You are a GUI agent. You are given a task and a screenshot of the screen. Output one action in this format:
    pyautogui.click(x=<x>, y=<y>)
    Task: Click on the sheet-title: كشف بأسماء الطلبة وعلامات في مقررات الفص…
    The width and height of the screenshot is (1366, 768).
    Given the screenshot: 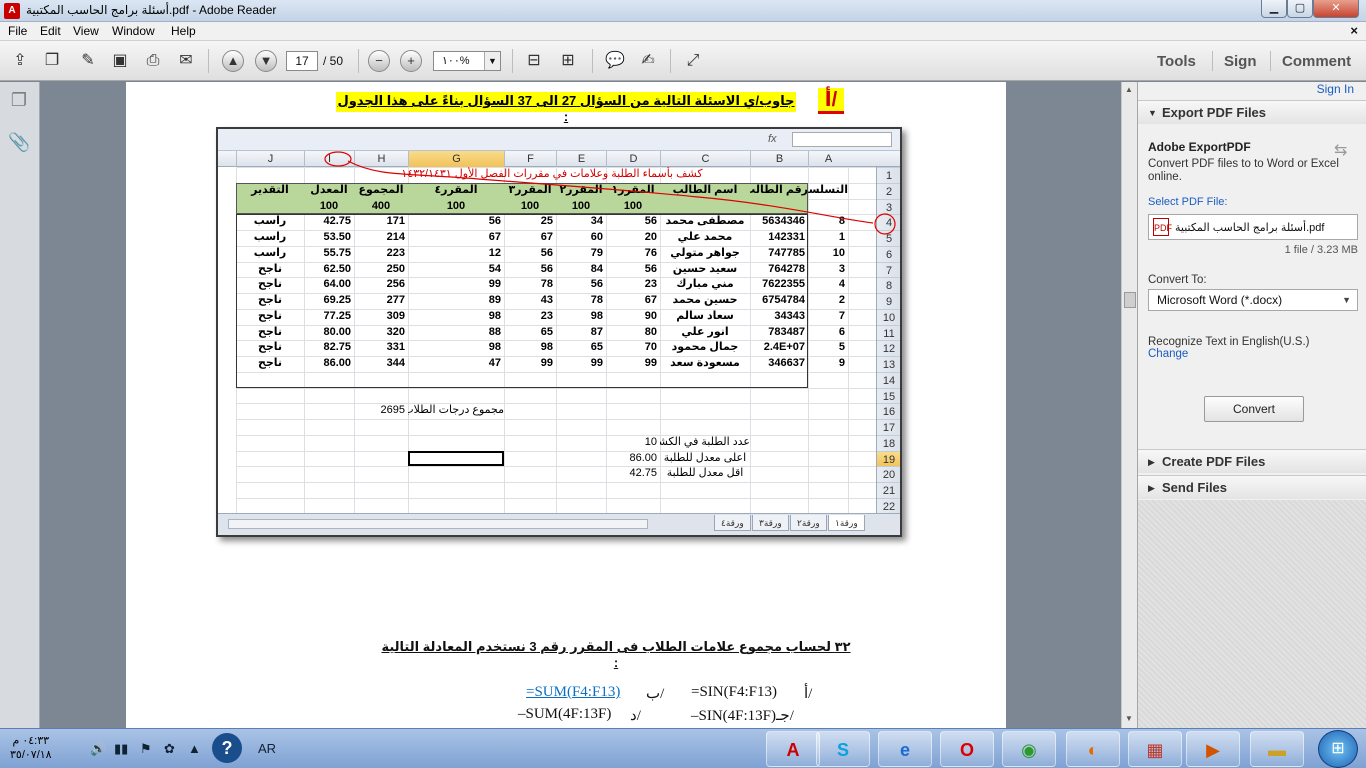 What is the action you would take?
    pyautogui.click(x=552, y=174)
    